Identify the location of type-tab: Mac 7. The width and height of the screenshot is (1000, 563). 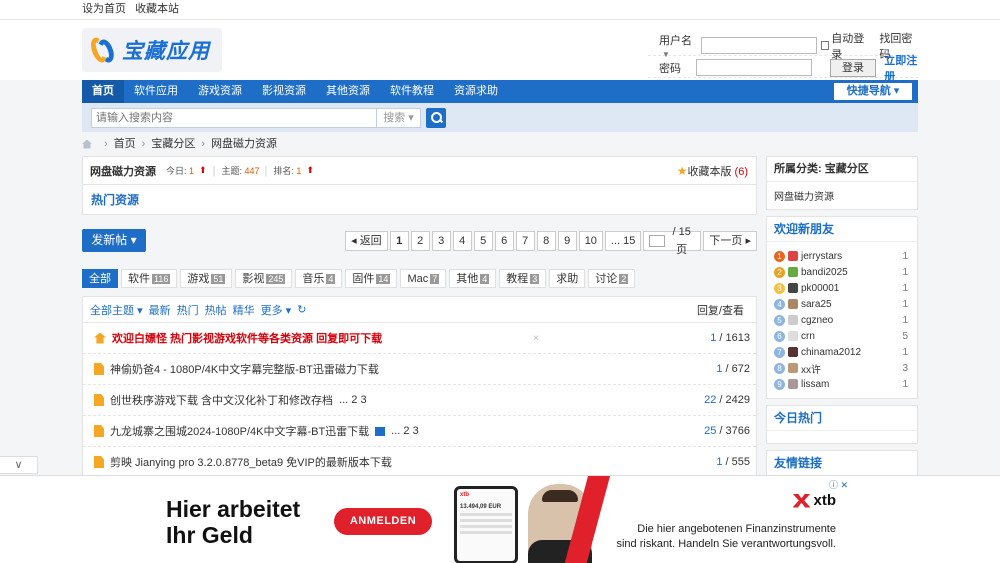
(423, 278).